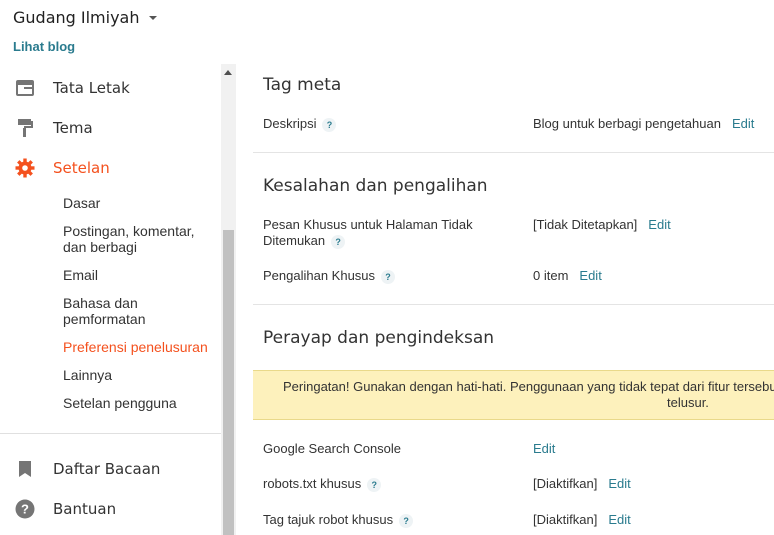 Image resolution: width=774 pixels, height=535 pixels. I want to click on sidebar-item-layout: Tata Letak, so click(110, 88).